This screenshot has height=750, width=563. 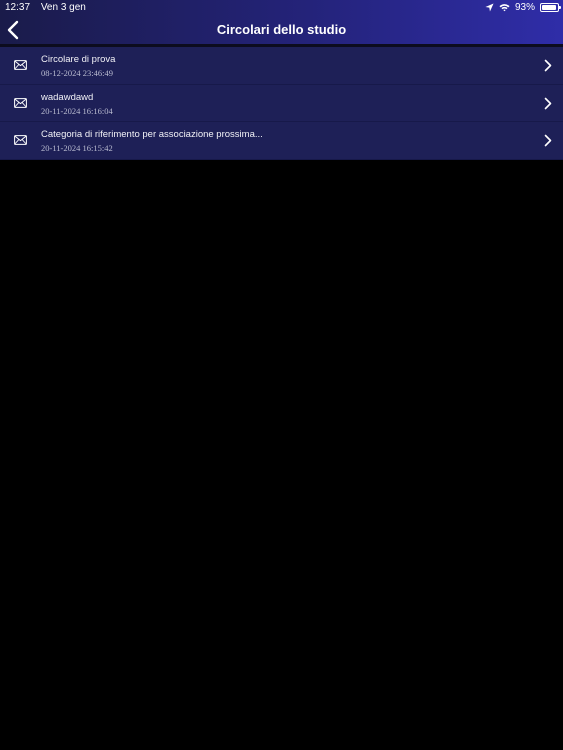 I want to click on list-item: wadawdawd 20-11-2024 16:16:04, so click(x=281, y=103).